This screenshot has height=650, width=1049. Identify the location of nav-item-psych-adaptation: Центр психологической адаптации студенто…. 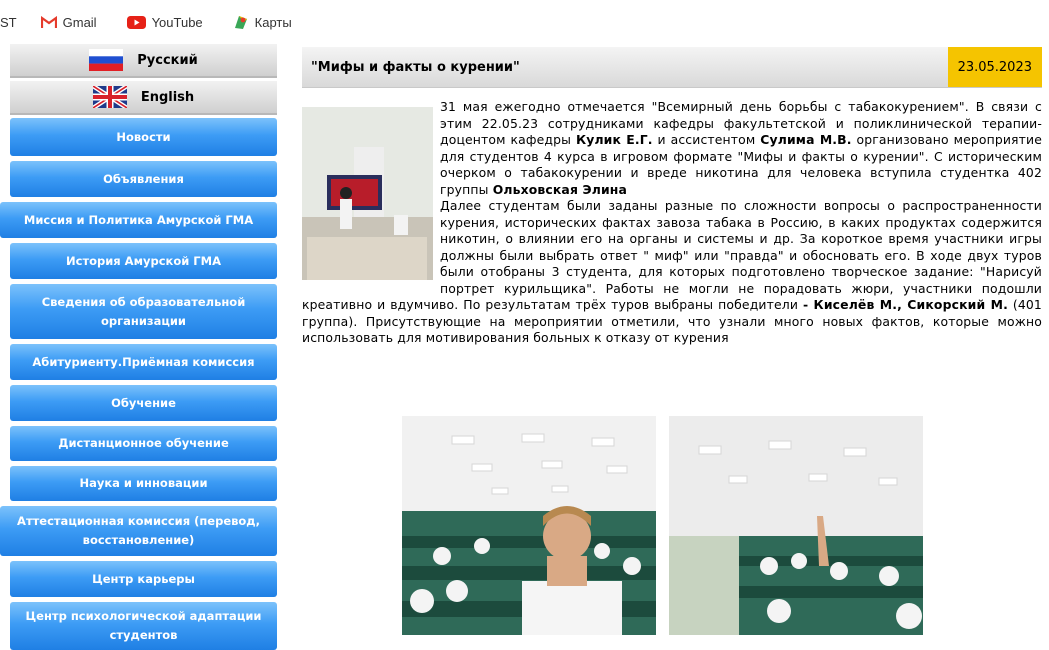
(143, 626).